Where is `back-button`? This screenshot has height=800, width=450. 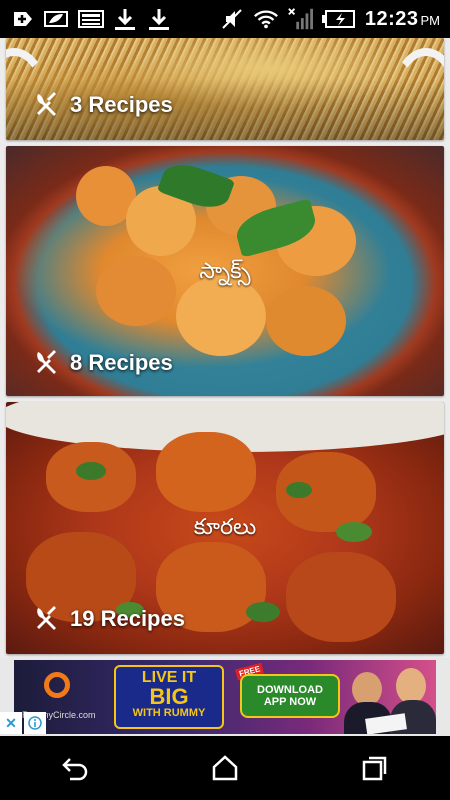
back-button is located at coordinates (75, 768).